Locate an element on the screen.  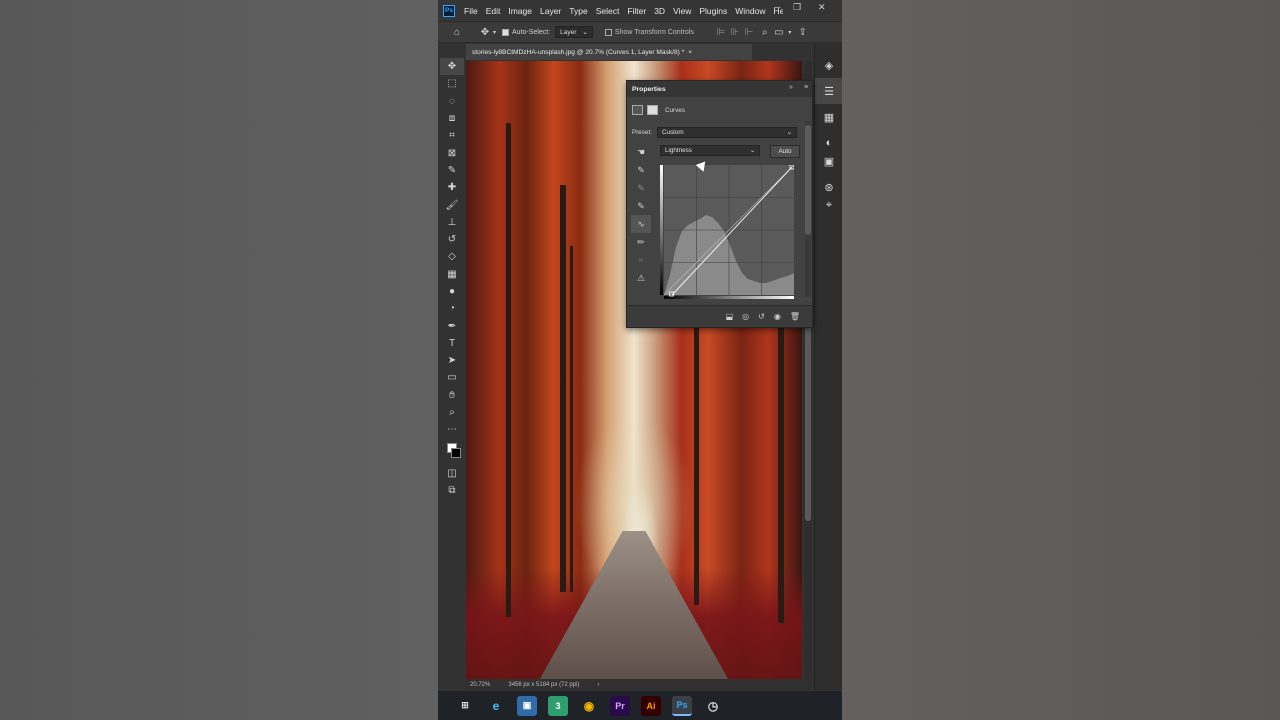
preset-dropdown: Custom ⌄ is located at coordinates (726, 132).